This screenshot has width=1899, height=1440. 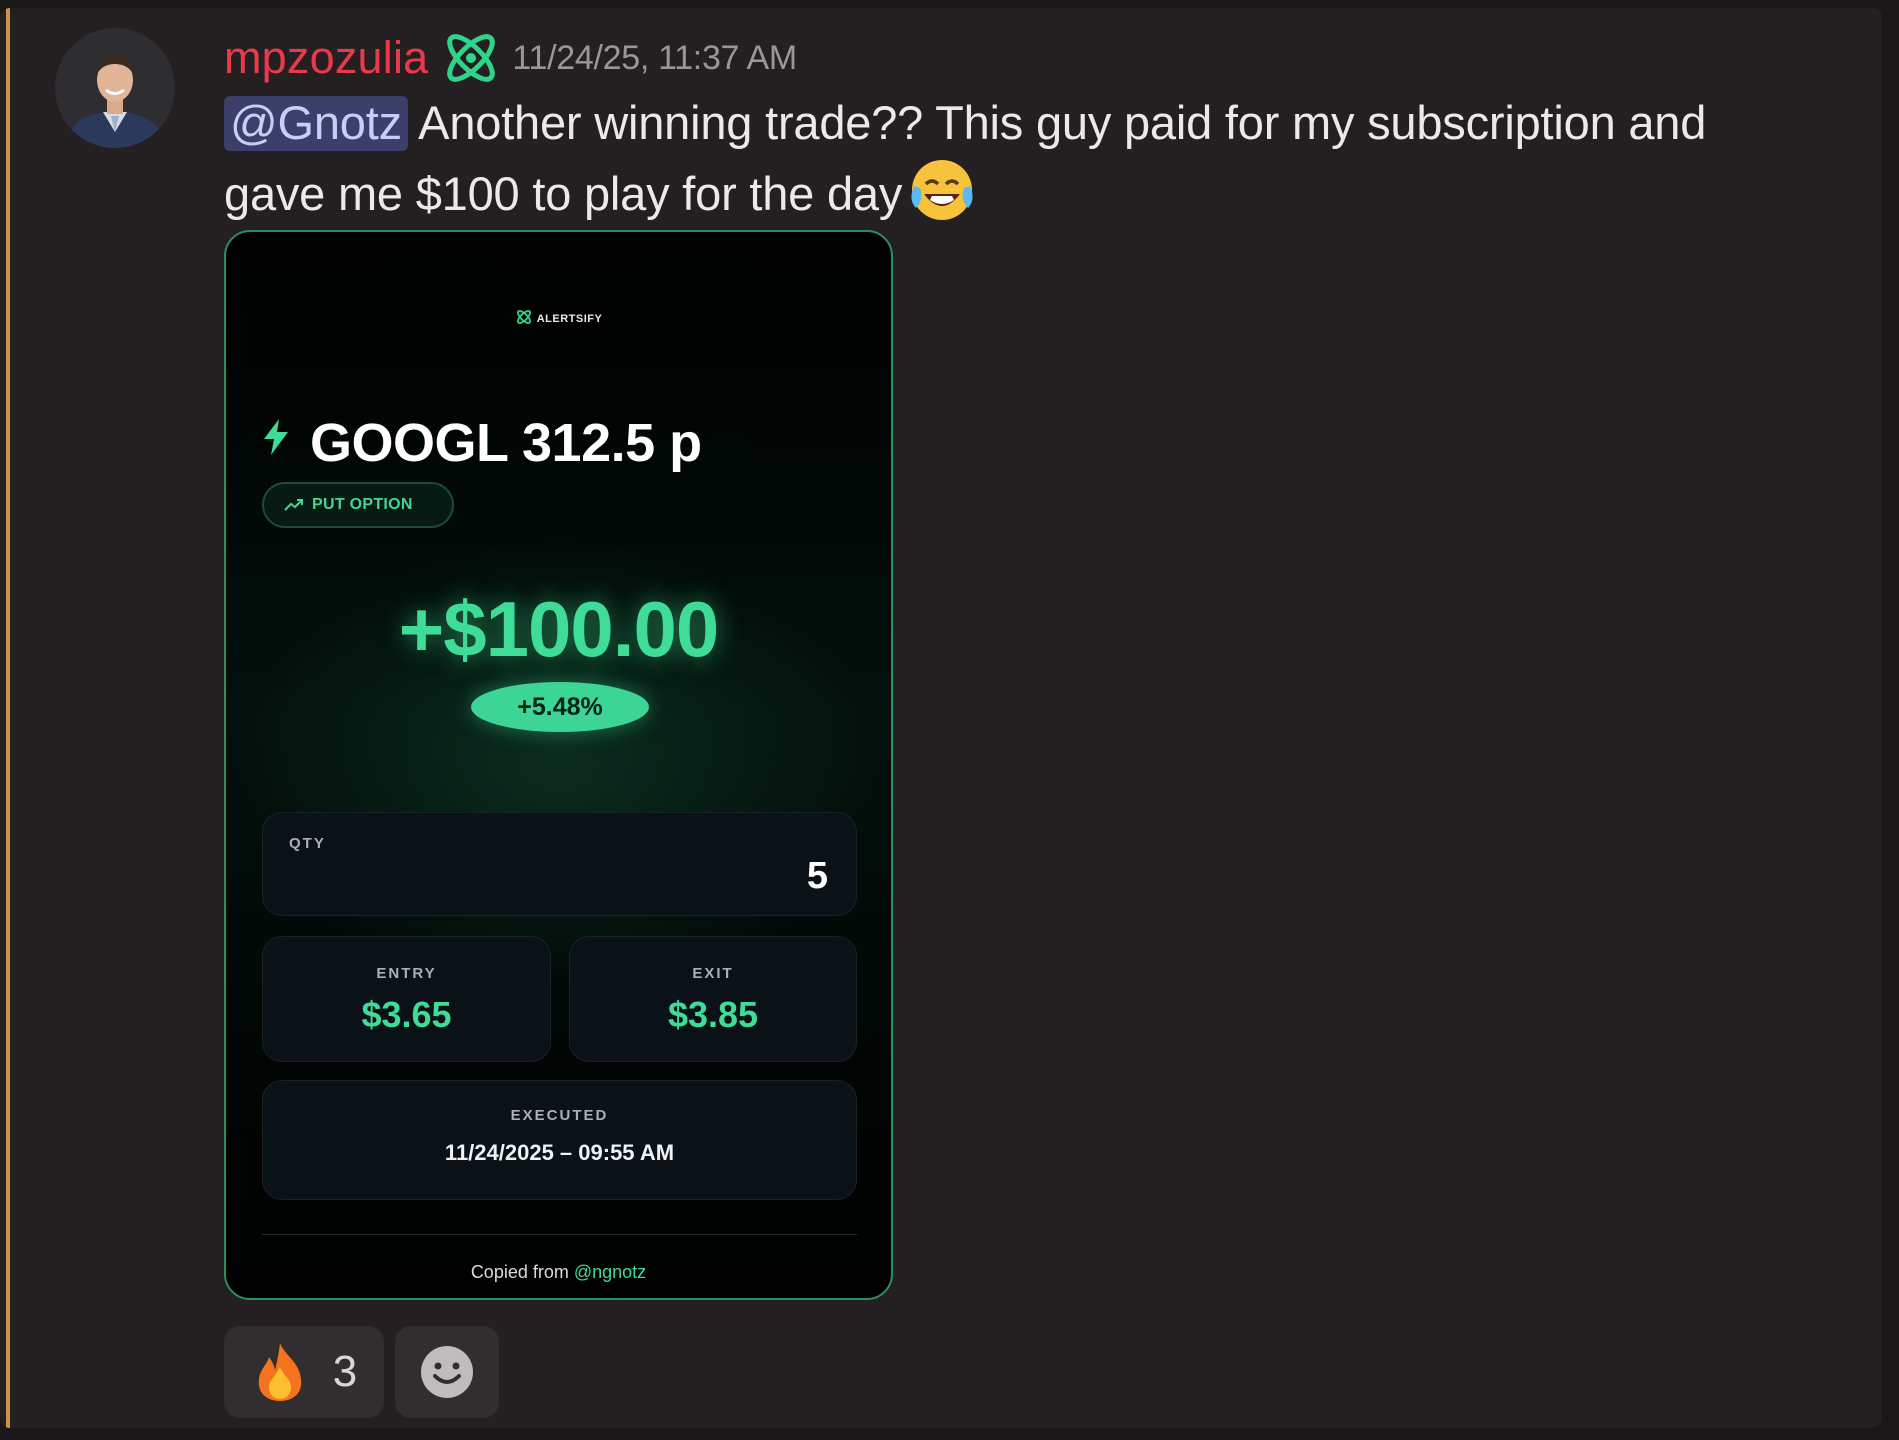 What do you see at coordinates (307, 843) in the screenshot?
I see `qty-label: QTY` at bounding box center [307, 843].